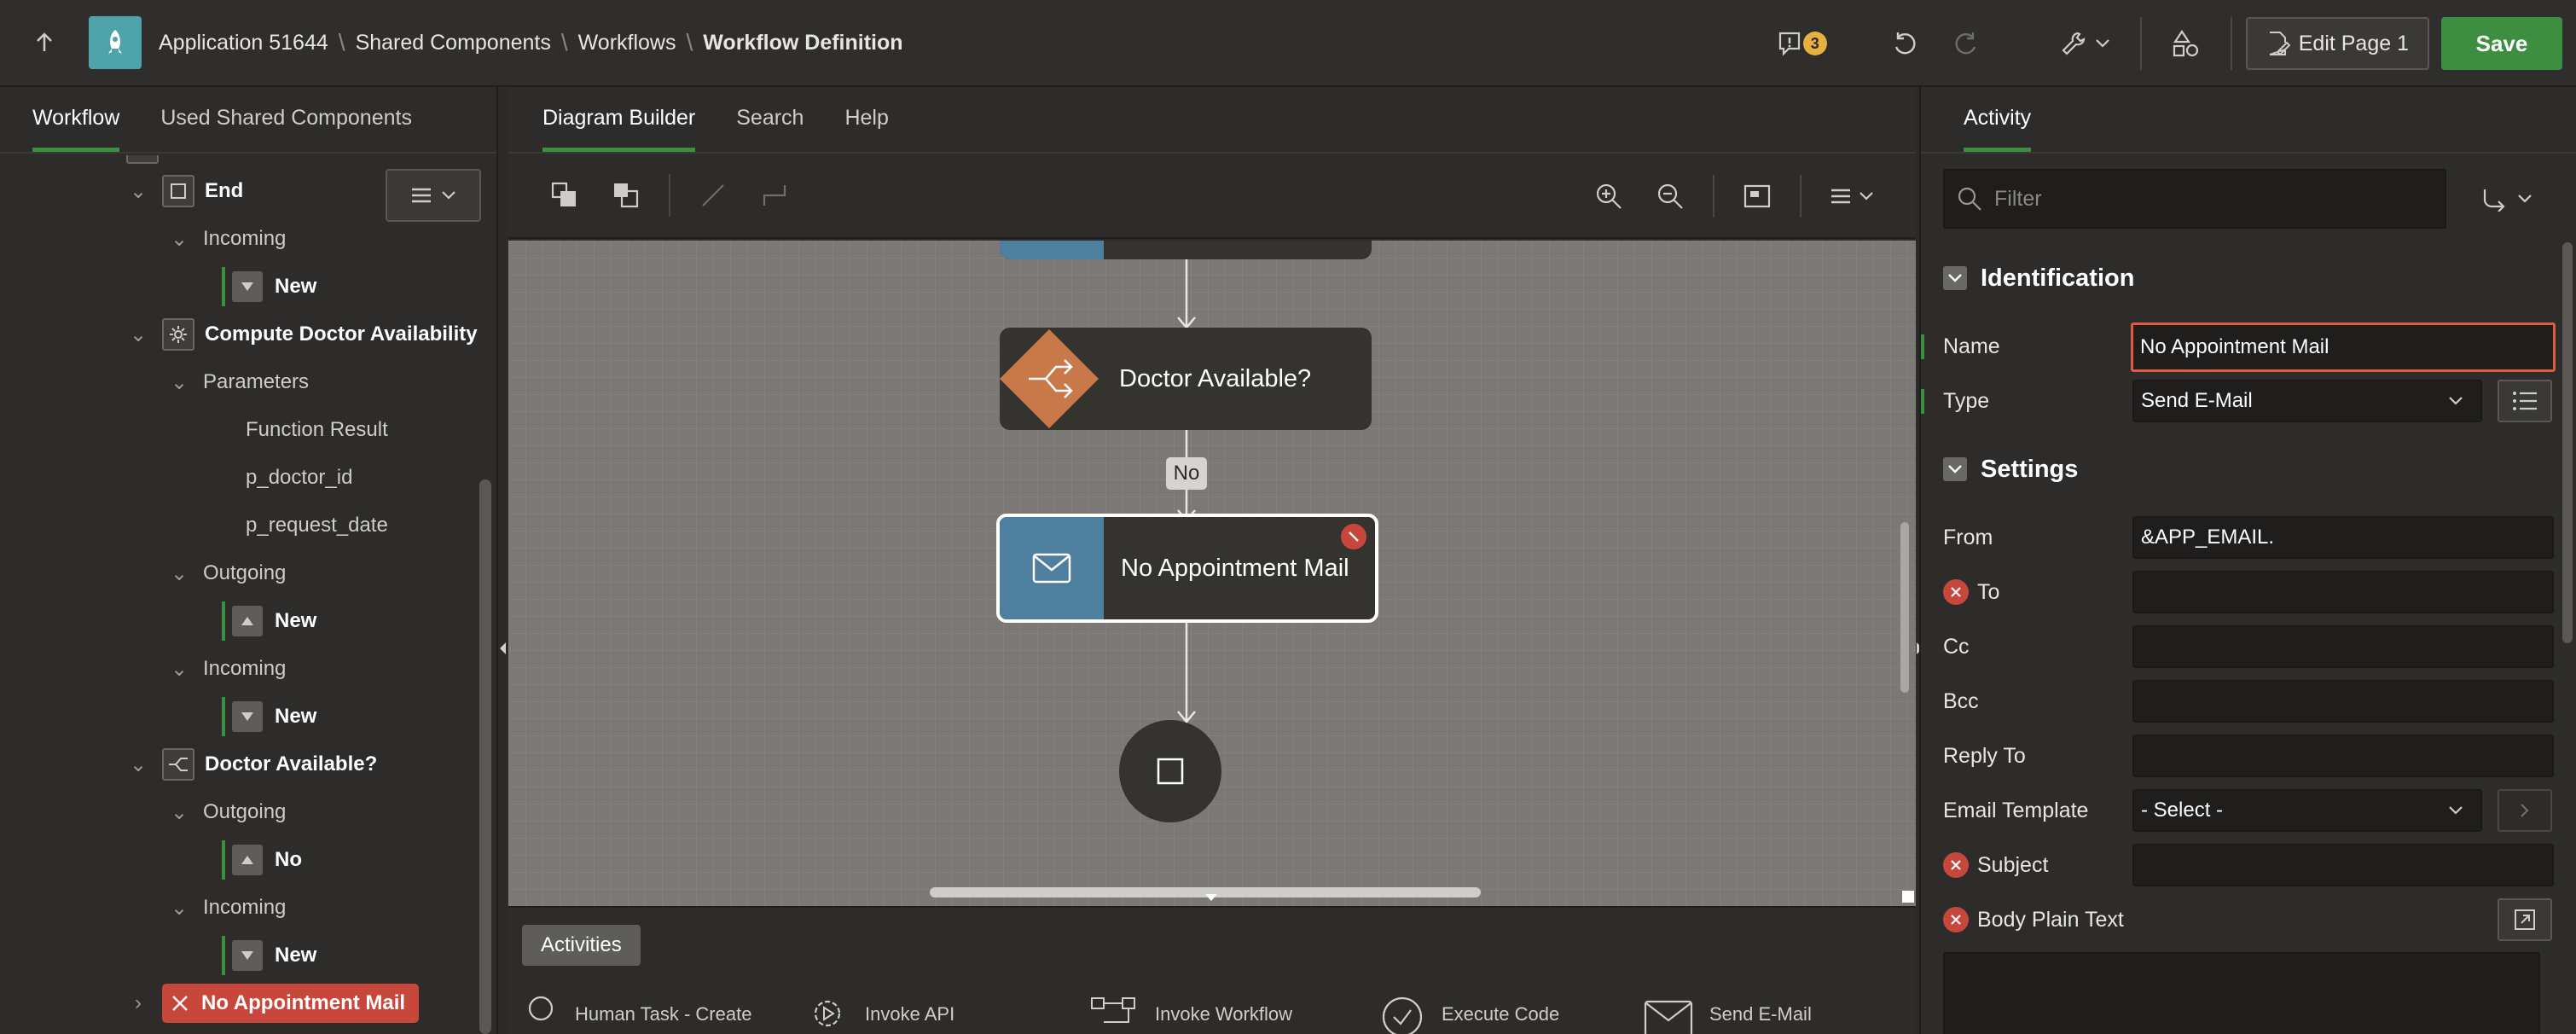 The height and width of the screenshot is (1034, 2576). What do you see at coordinates (2030, 469) in the screenshot?
I see `section-title: Settings` at bounding box center [2030, 469].